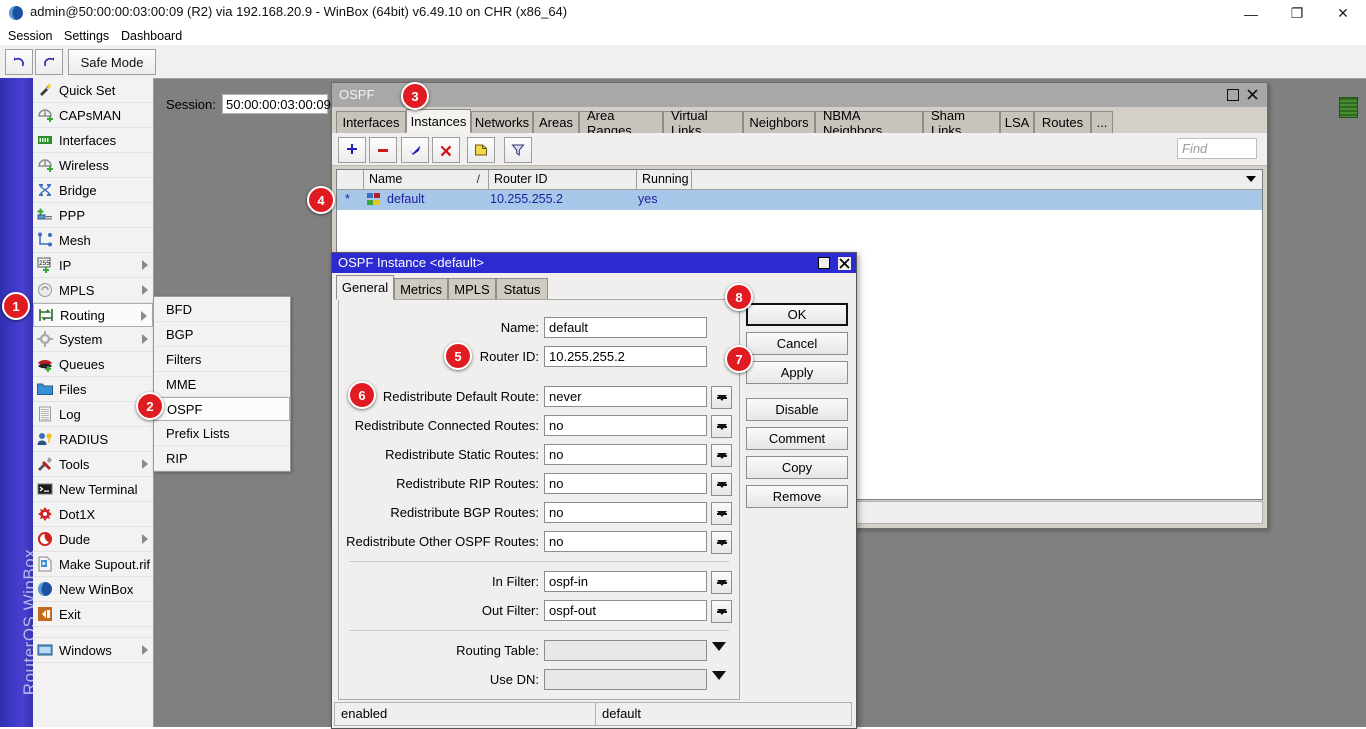 The height and width of the screenshot is (729, 1366). What do you see at coordinates (621, 123) in the screenshot?
I see `ospf-tab-area-ranges: Area Ranges` at bounding box center [621, 123].